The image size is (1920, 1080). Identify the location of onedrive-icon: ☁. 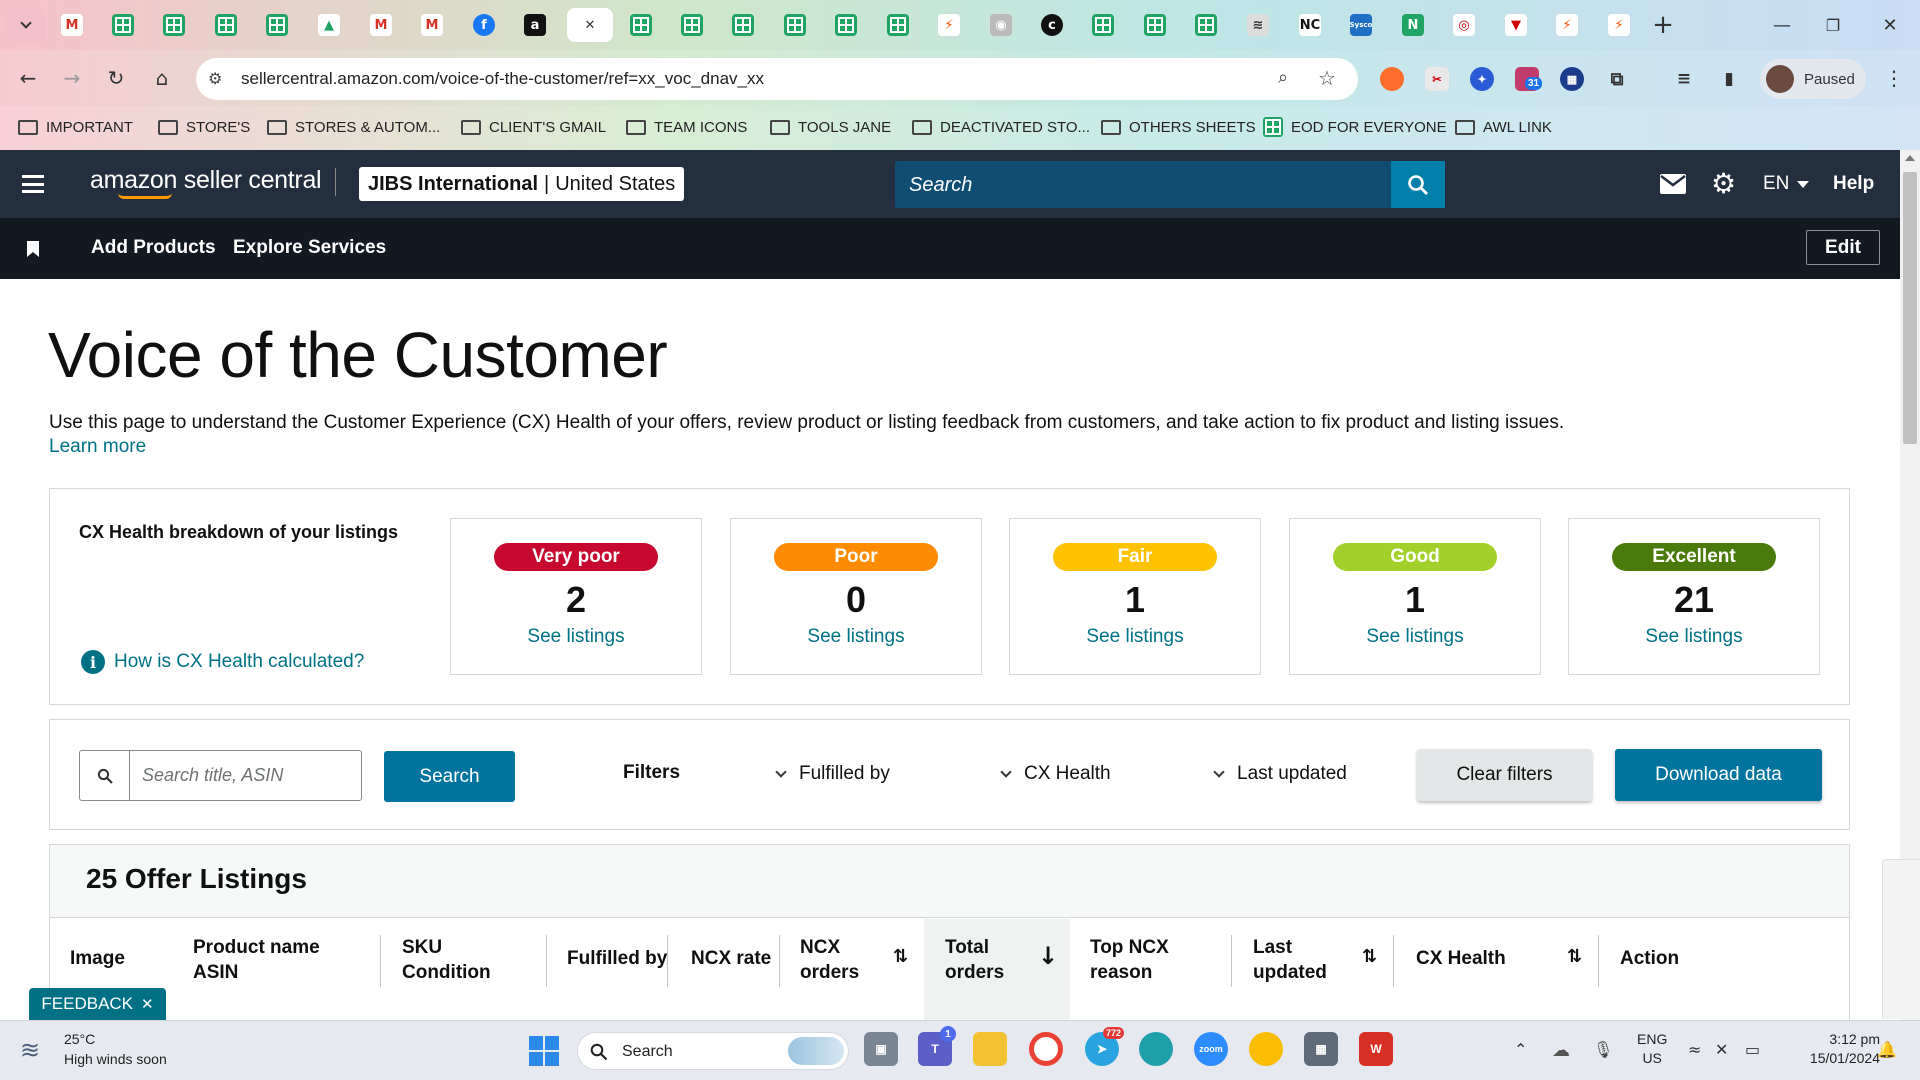
(1561, 1050).